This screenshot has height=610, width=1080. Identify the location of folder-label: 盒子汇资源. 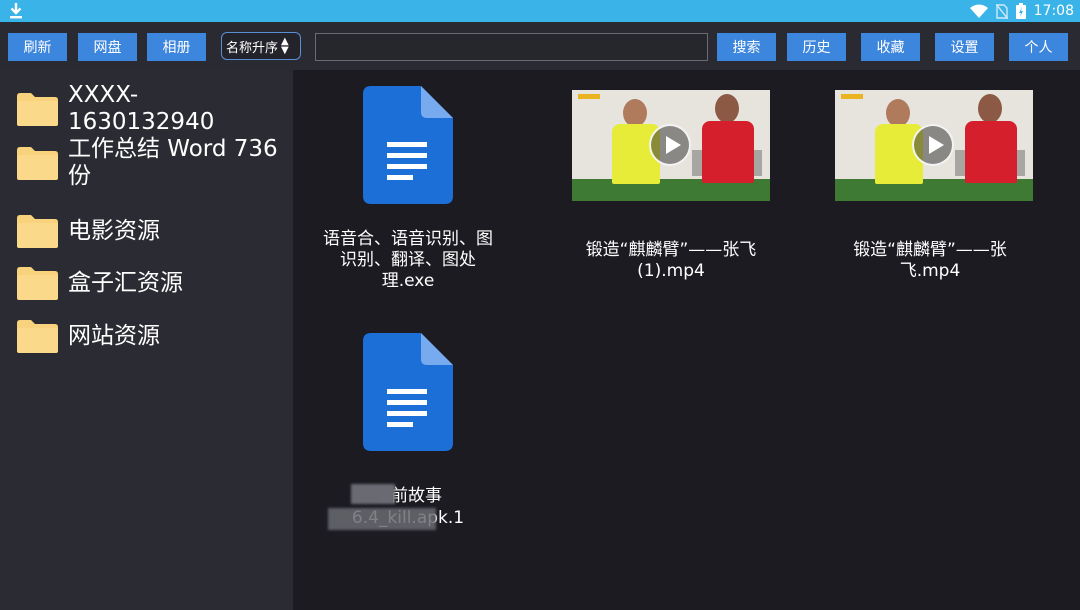
(125, 283).